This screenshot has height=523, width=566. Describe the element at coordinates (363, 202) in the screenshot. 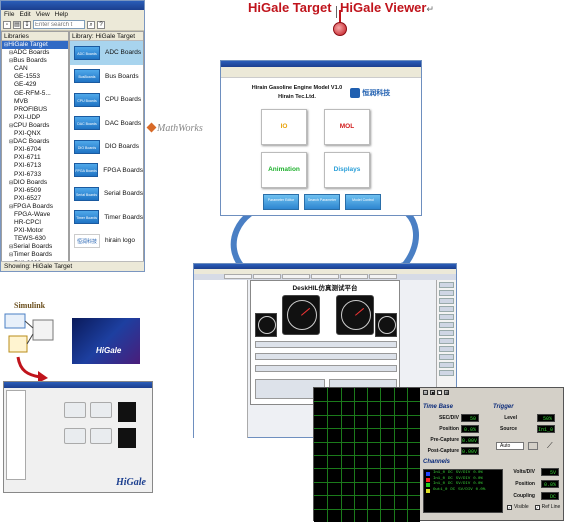

I see `model-control-button: Model Control` at that location.